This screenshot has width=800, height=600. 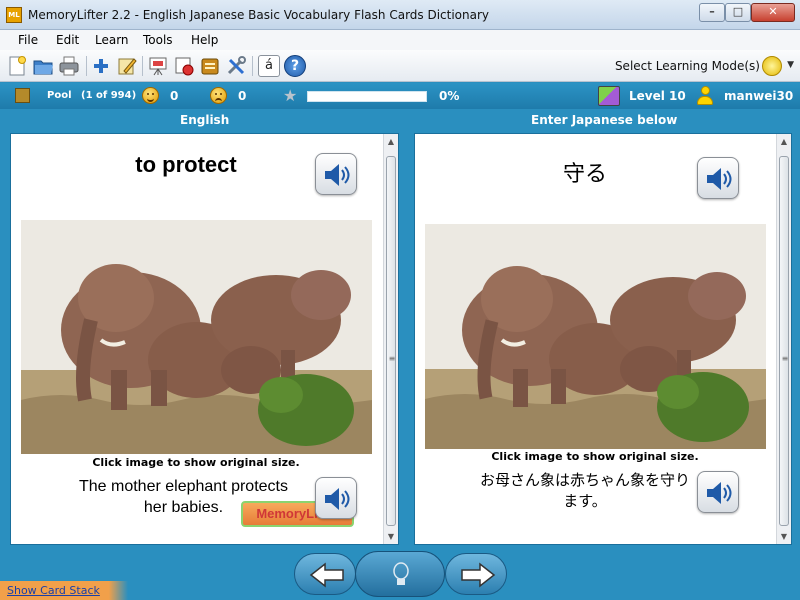 I want to click on stop-icon, so click(x=184, y=66).